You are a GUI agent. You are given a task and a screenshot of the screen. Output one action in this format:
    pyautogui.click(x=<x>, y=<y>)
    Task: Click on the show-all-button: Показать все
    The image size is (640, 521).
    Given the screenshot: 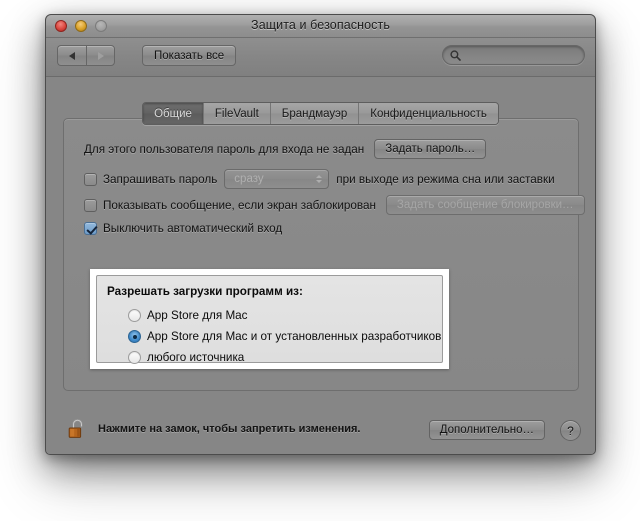 What is the action you would take?
    pyautogui.click(x=189, y=55)
    